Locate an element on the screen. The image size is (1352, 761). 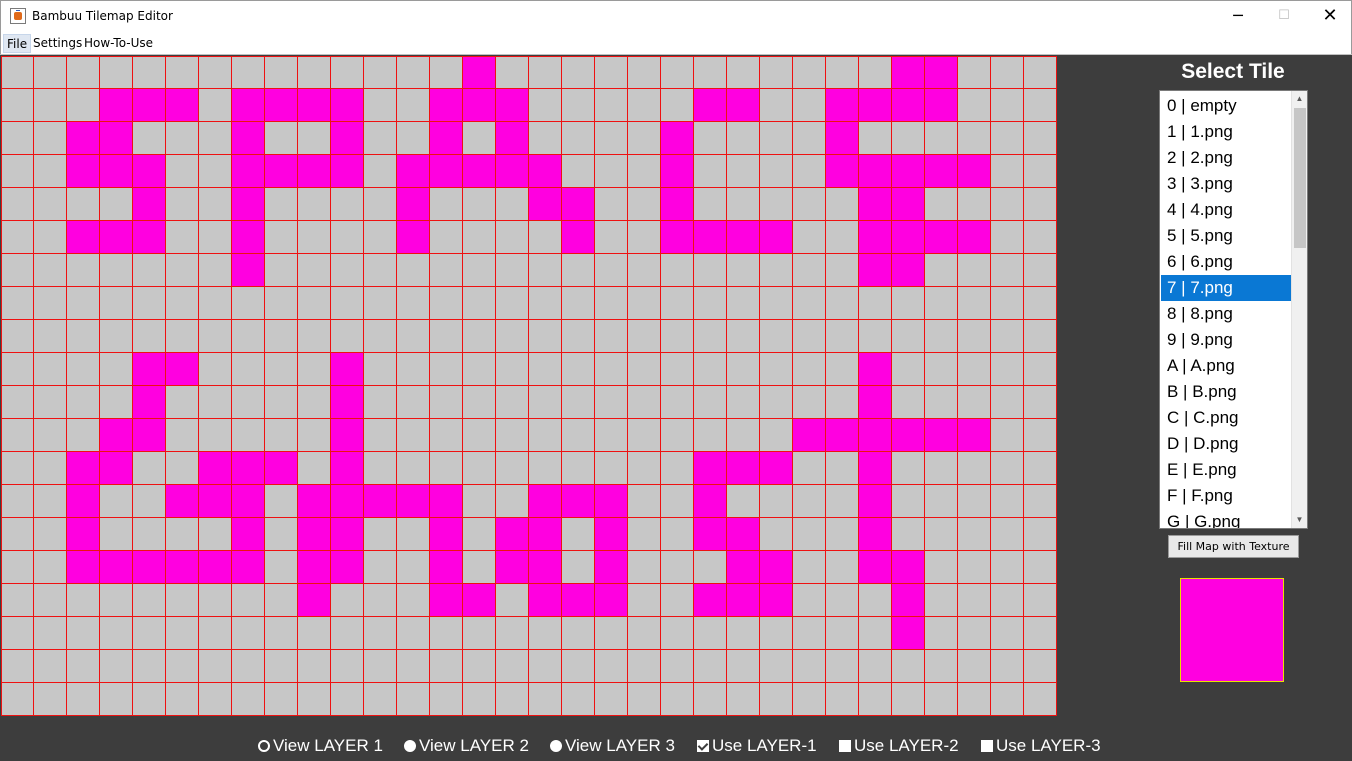
tile-list-item: 8 | 8.png is located at coordinates (1226, 314).